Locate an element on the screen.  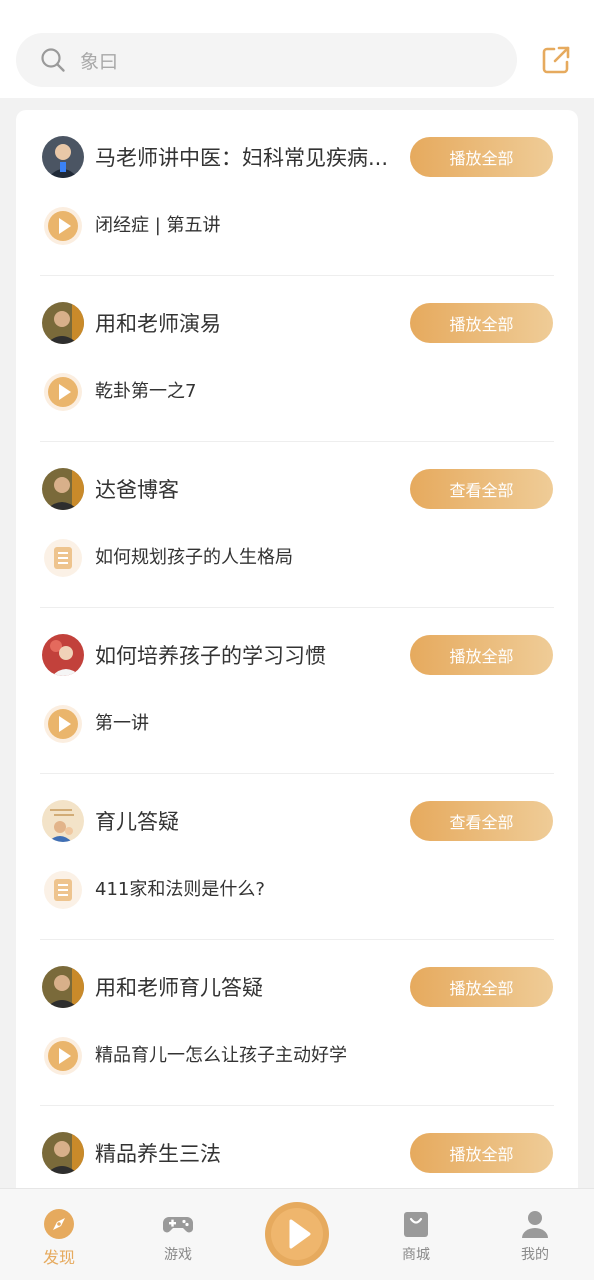
search-bar: 象曰 is located at coordinates (266, 60).